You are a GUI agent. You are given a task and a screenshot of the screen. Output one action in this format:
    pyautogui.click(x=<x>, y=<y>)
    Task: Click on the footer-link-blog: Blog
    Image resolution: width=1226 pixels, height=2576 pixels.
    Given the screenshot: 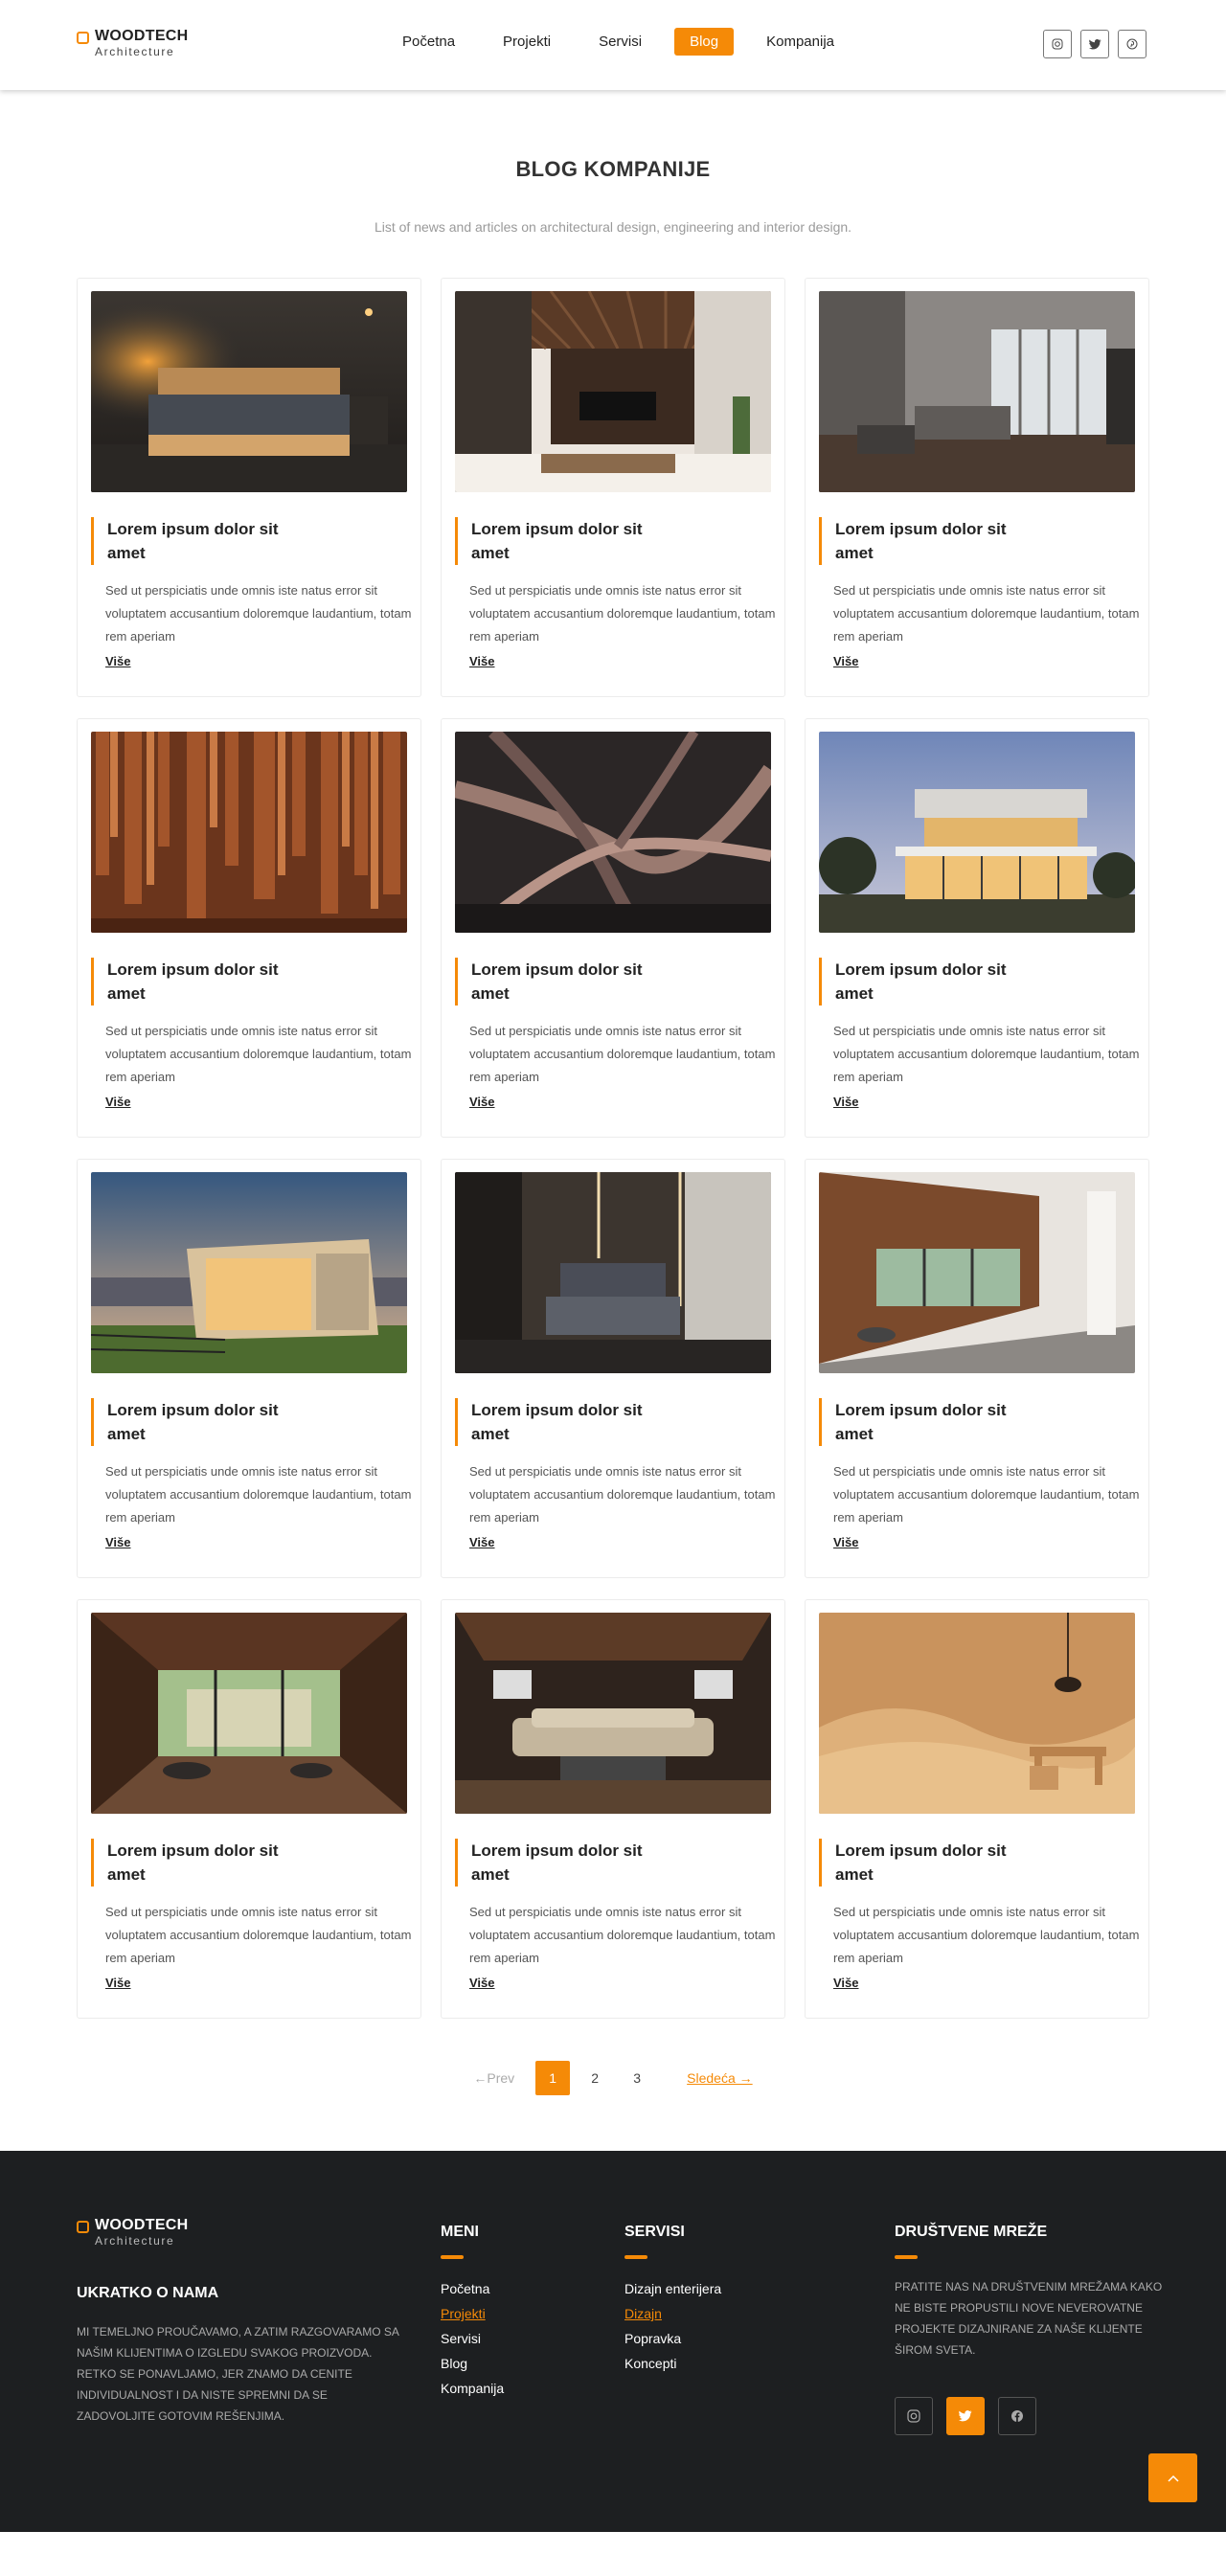 What is the action you would take?
    pyautogui.click(x=472, y=2363)
    